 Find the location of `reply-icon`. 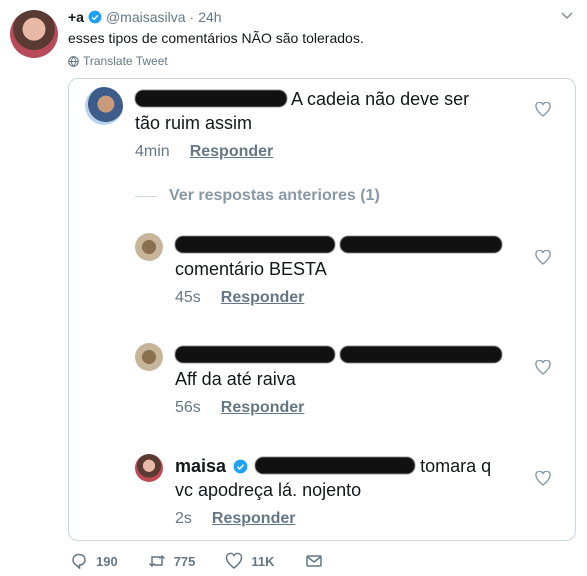

reply-icon is located at coordinates (79, 561).